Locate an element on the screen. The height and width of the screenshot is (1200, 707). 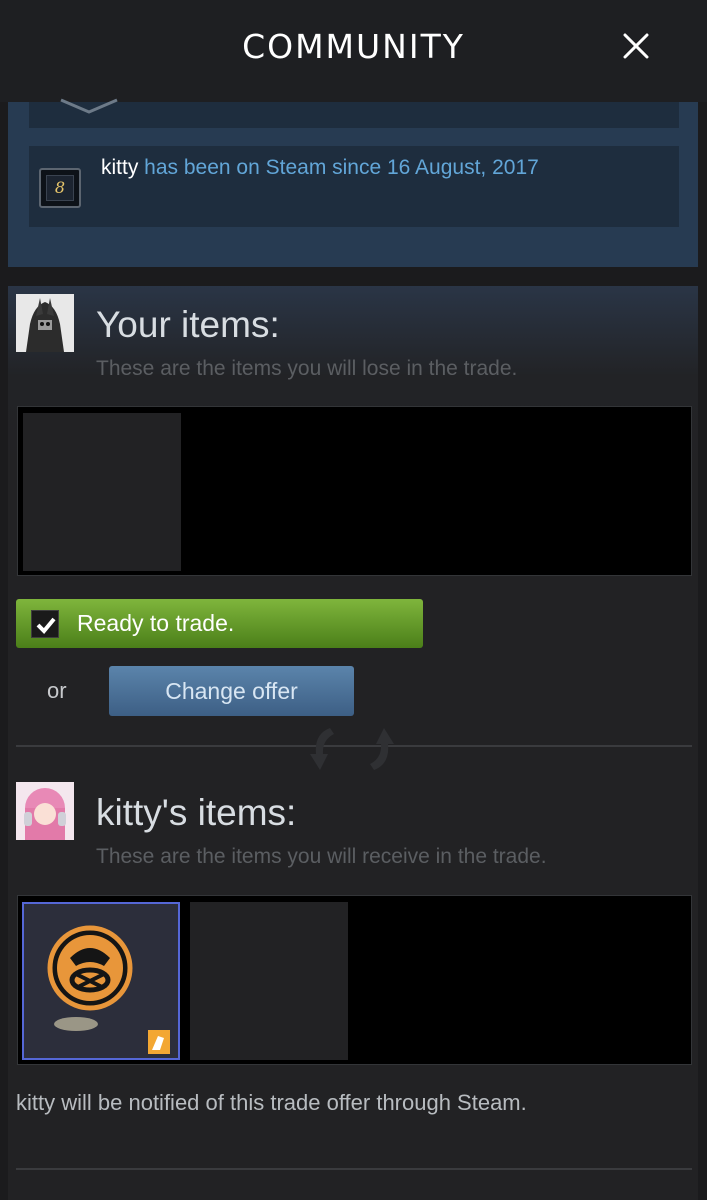
partner-avatar is located at coordinates (45, 811).